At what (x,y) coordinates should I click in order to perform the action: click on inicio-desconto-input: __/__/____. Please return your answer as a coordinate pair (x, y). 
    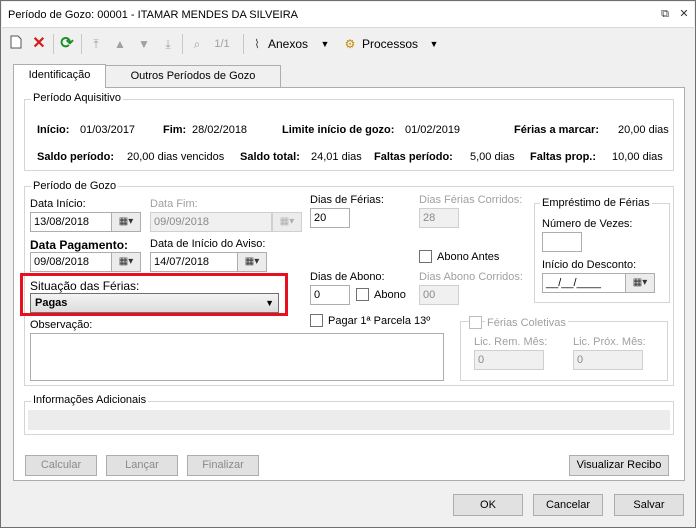
    Looking at the image, I should click on (584, 283).